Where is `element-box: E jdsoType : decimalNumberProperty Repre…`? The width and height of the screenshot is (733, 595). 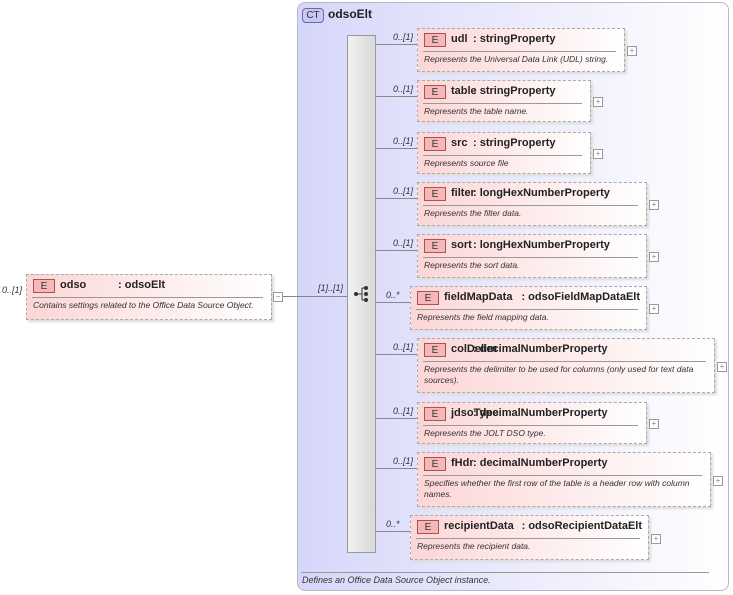
element-box: E jdsoType : decimalNumberProperty Repre… is located at coordinates (532, 423).